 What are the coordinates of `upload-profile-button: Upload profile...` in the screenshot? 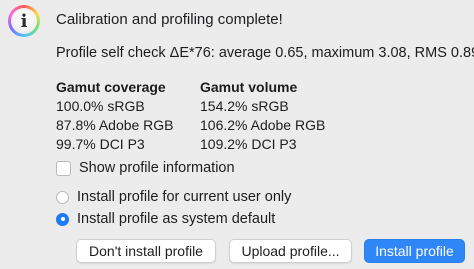 It's located at (290, 251).